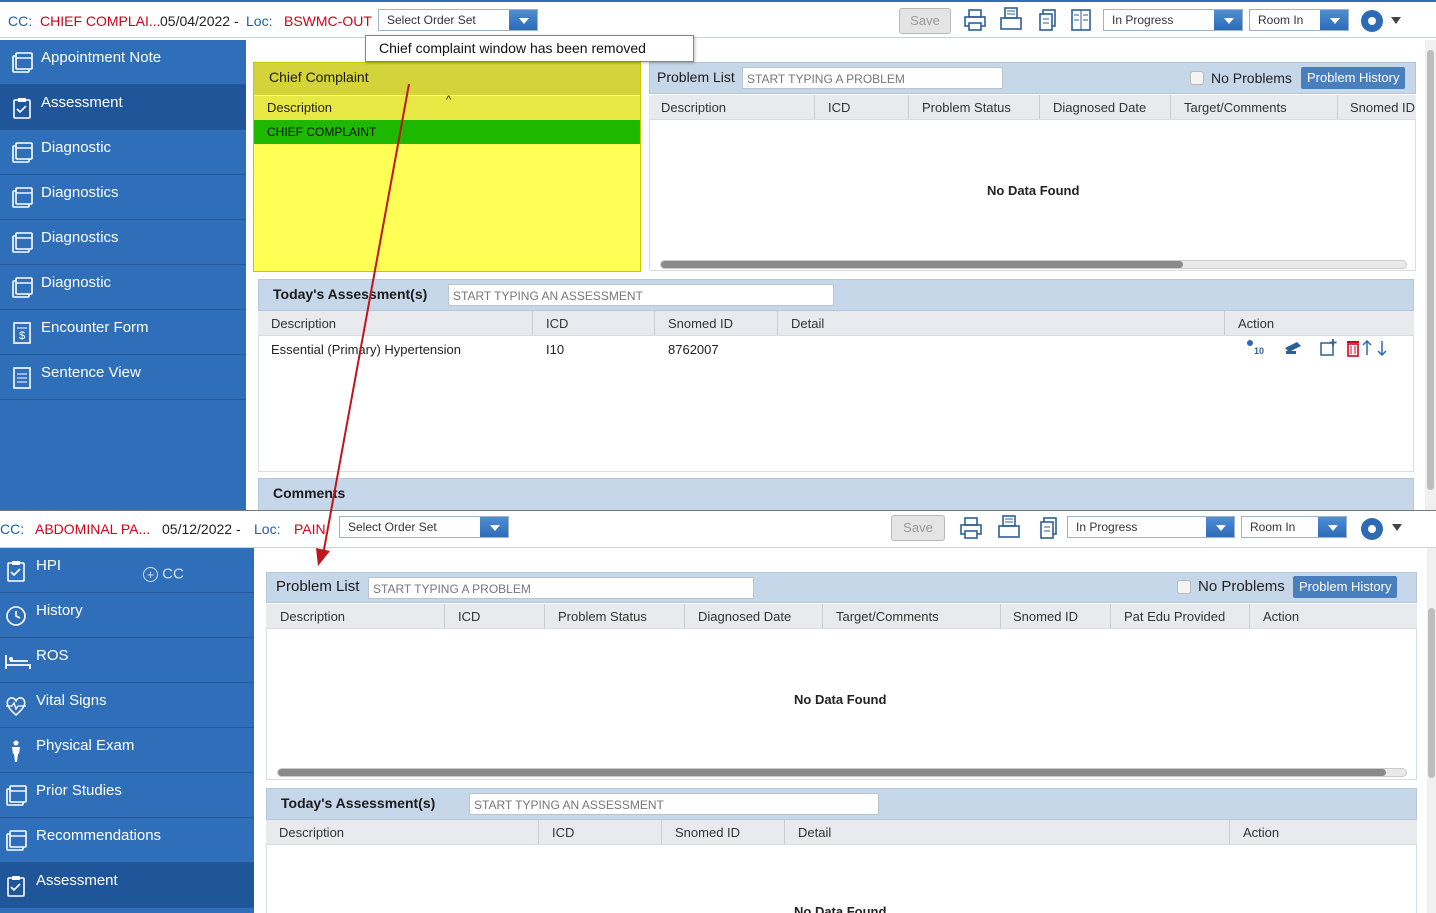  I want to click on sidebar-item-recommendations: Recommendations, so click(127, 840).